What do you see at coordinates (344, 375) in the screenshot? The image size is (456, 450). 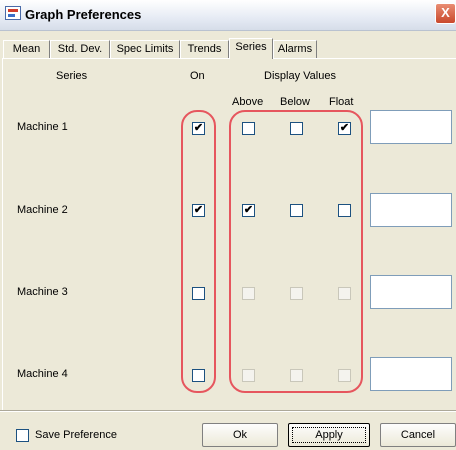 I see `machine-4-float-checkbox` at bounding box center [344, 375].